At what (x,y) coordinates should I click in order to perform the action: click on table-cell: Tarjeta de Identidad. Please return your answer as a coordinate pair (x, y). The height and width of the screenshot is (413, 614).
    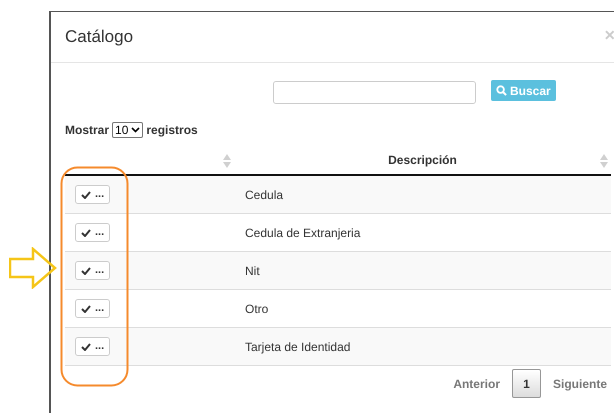
    Looking at the image, I should click on (297, 347).